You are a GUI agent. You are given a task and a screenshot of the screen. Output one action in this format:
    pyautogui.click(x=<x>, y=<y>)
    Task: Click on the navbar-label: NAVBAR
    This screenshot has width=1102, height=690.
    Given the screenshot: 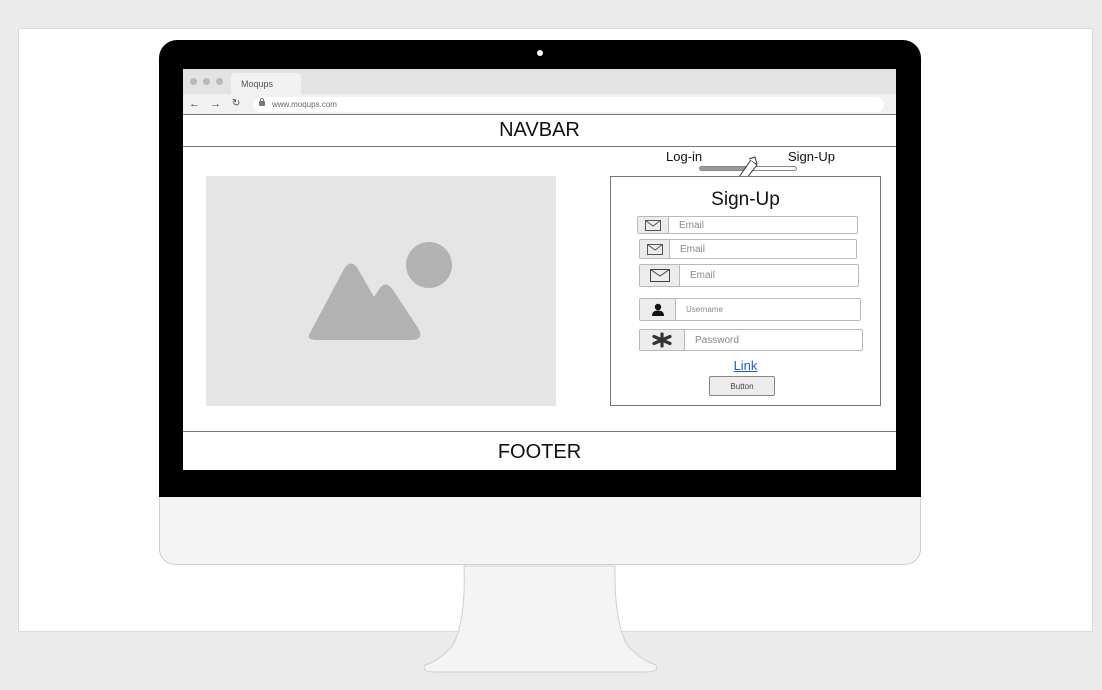 What is the action you would take?
    pyautogui.click(x=539, y=130)
    